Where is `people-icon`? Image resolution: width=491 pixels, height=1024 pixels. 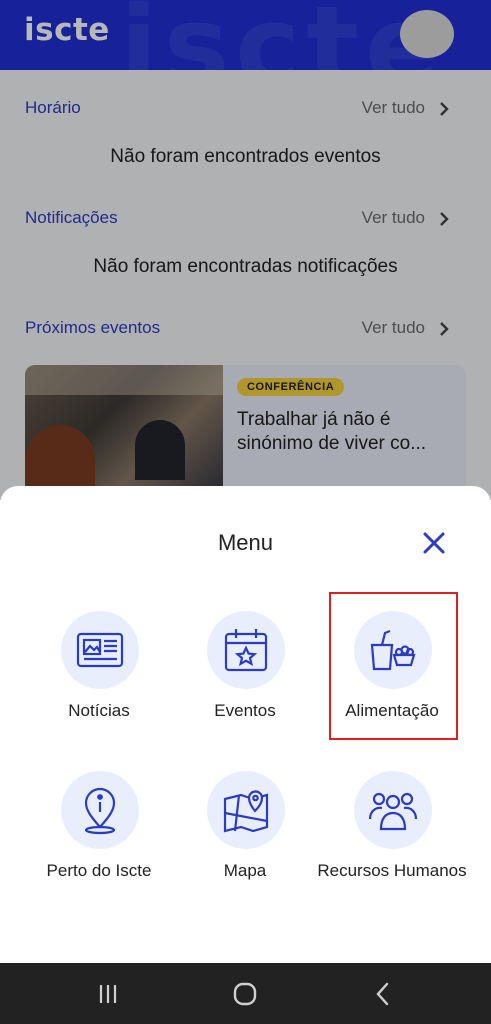
people-icon is located at coordinates (393, 810).